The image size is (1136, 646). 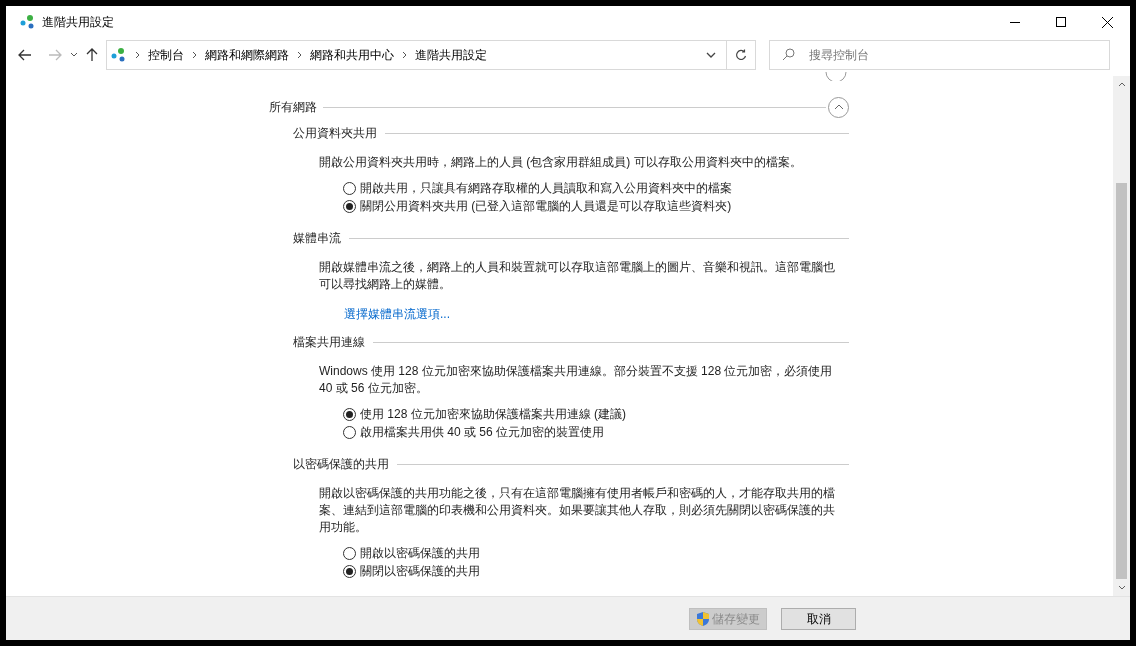 What do you see at coordinates (78, 22) in the screenshot?
I see `window-title: 進階共用設定` at bounding box center [78, 22].